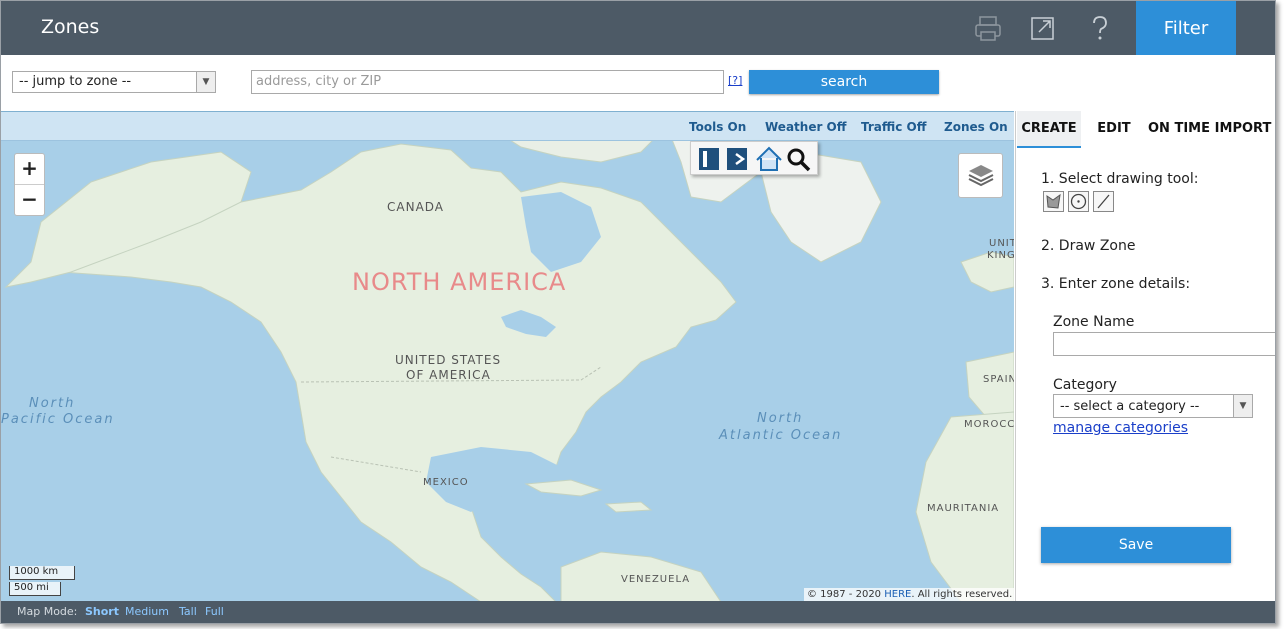 The height and width of the screenshot is (629, 1284). I want to click on scale-mi: 500 mi, so click(35, 589).